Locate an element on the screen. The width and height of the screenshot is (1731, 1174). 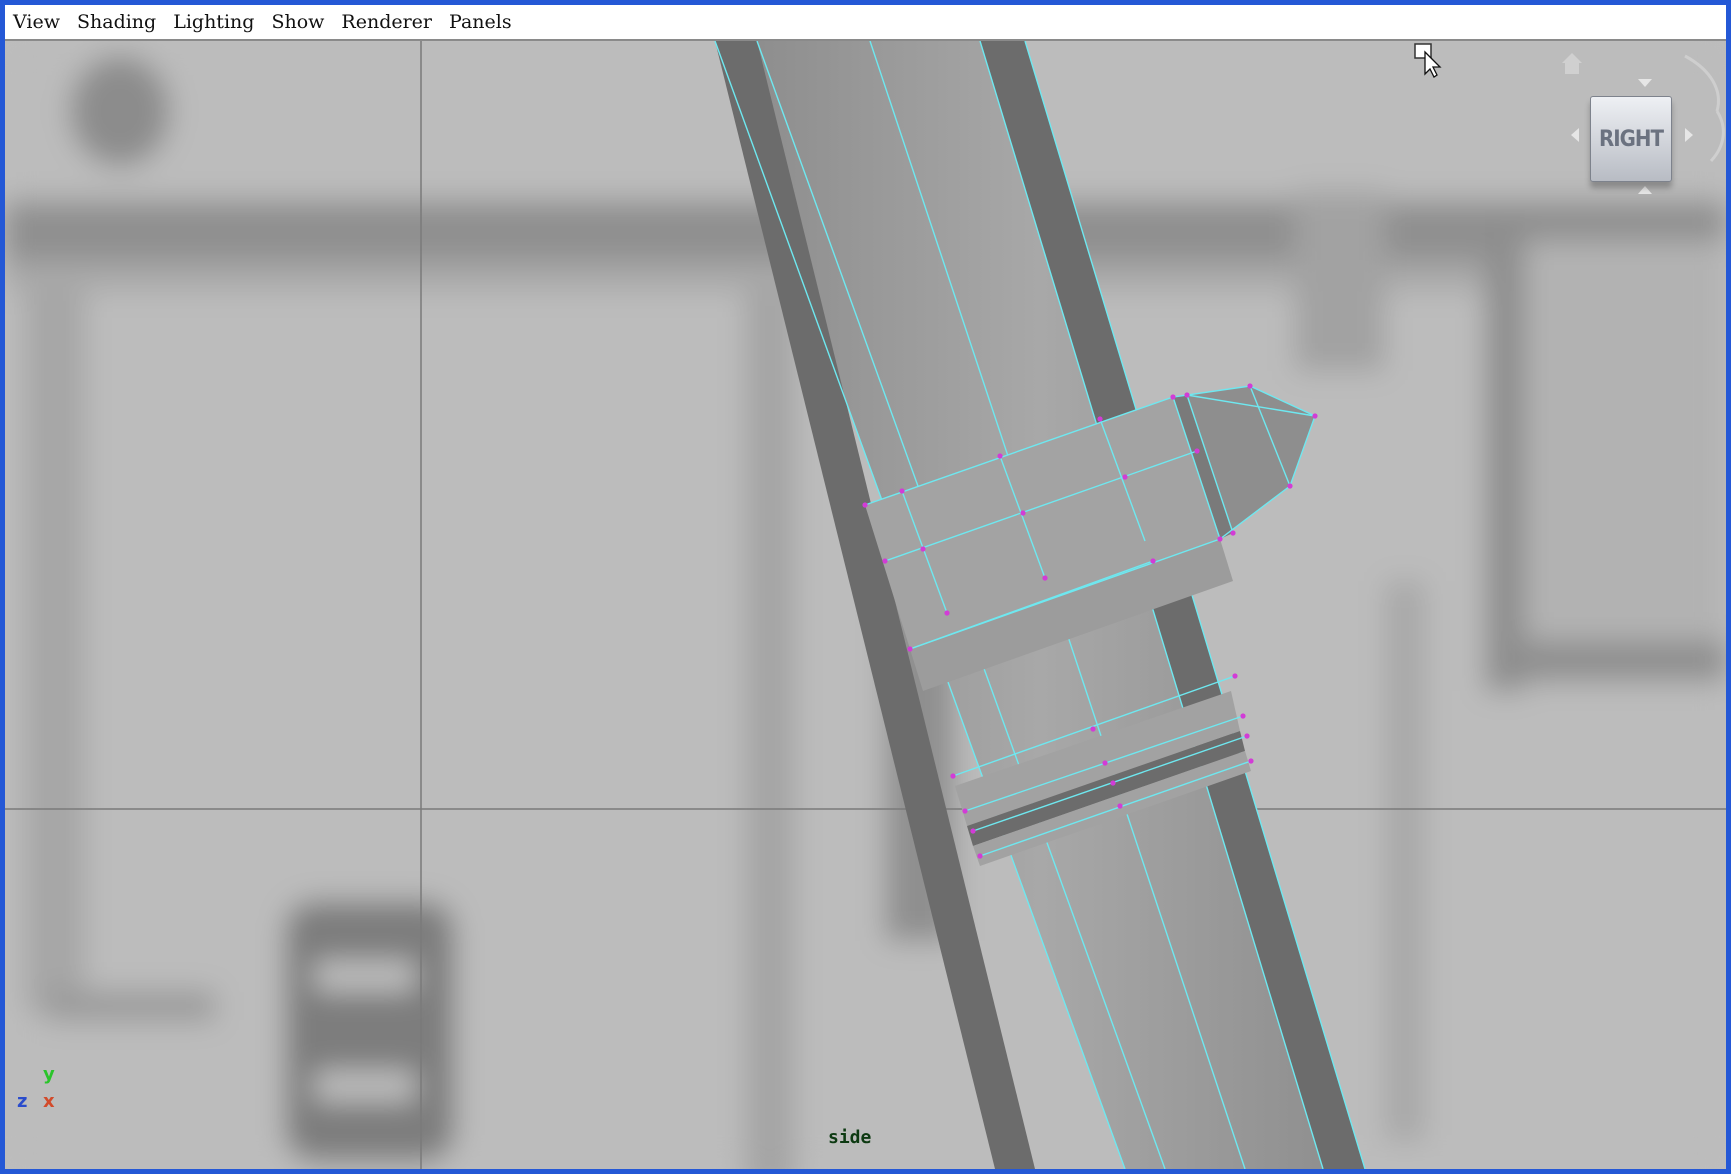
menu-shading: Shading is located at coordinates (117, 22).